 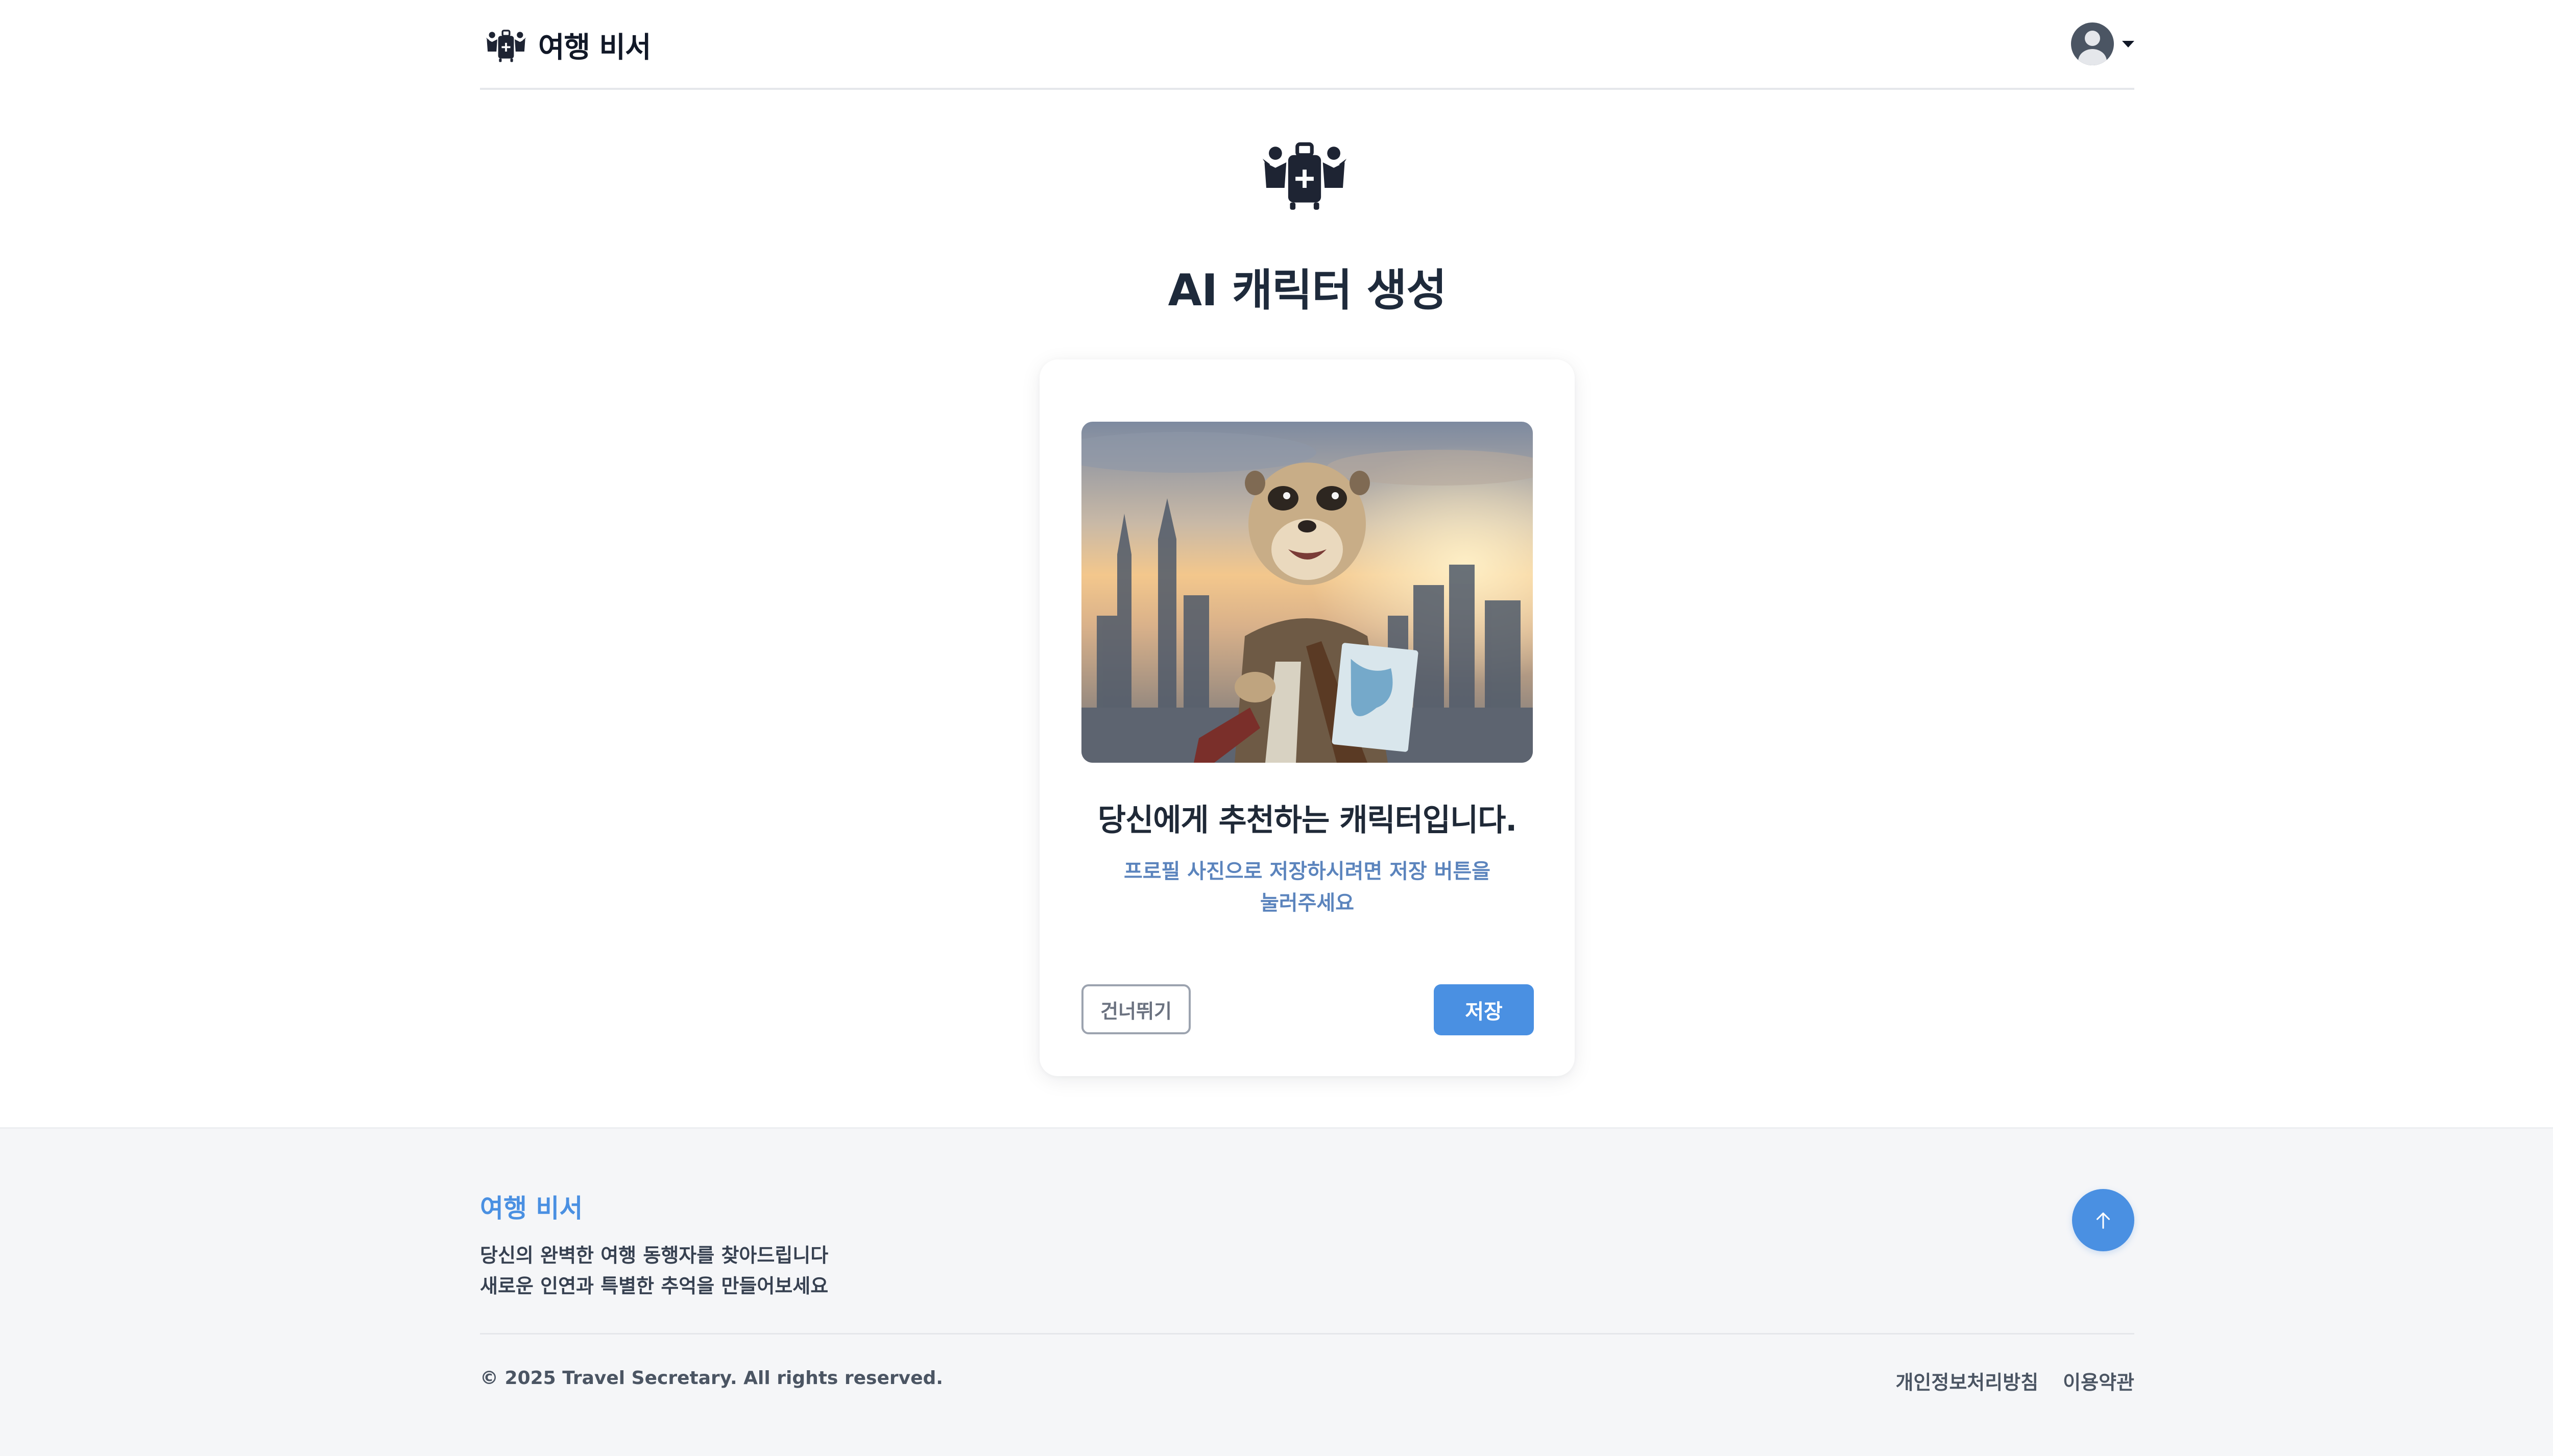 I want to click on character-image, so click(x=1307, y=592).